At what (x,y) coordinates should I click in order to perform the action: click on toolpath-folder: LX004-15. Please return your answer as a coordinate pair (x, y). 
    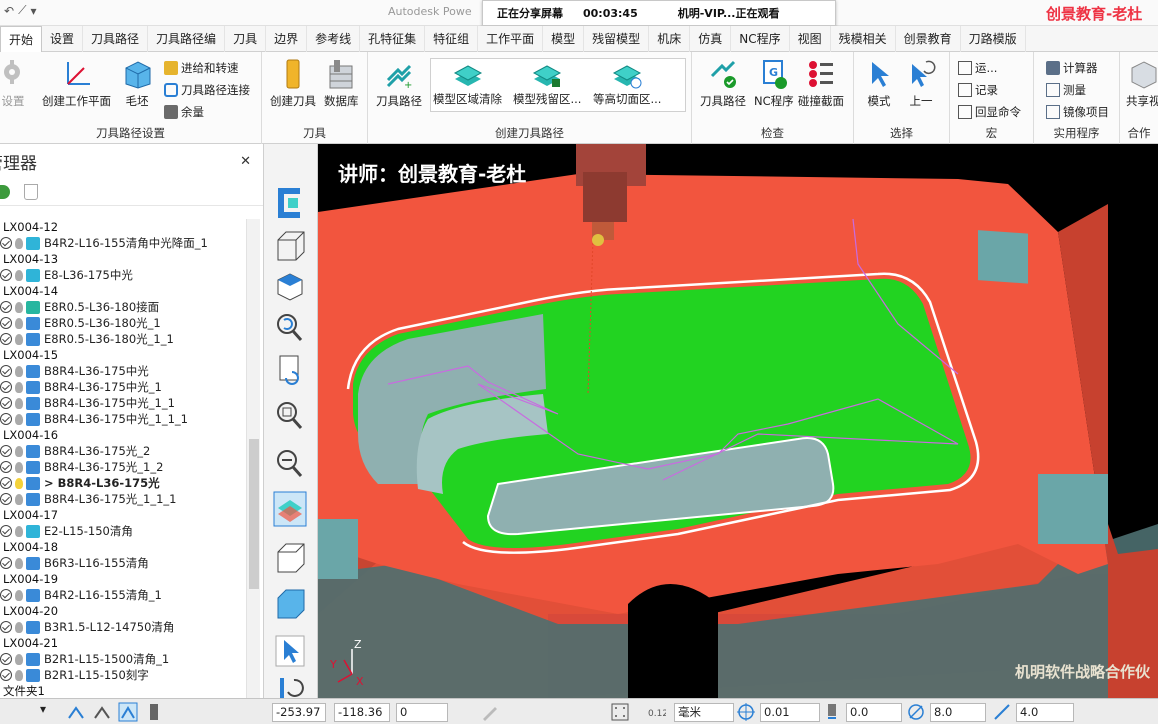
    Looking at the image, I should click on (123, 355).